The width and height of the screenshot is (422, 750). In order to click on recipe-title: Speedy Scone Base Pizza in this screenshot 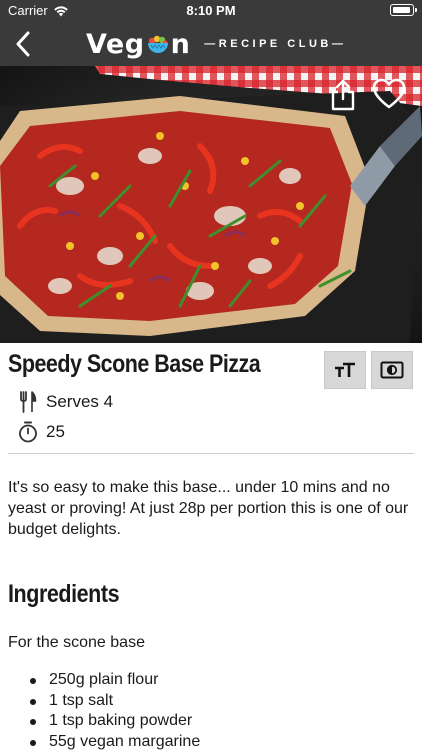, I will do `click(134, 364)`.